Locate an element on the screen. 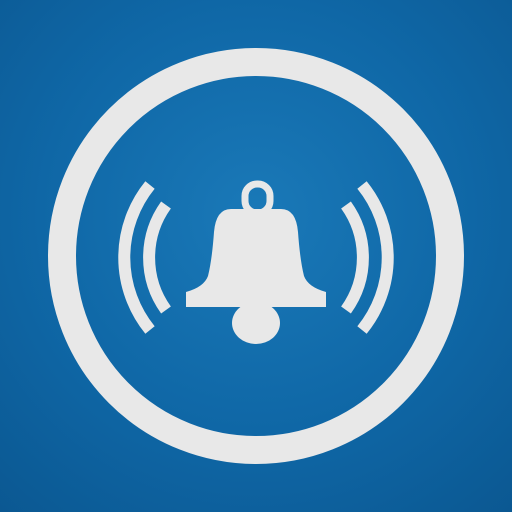  left-sound-waves-icon is located at coordinates (144, 257).